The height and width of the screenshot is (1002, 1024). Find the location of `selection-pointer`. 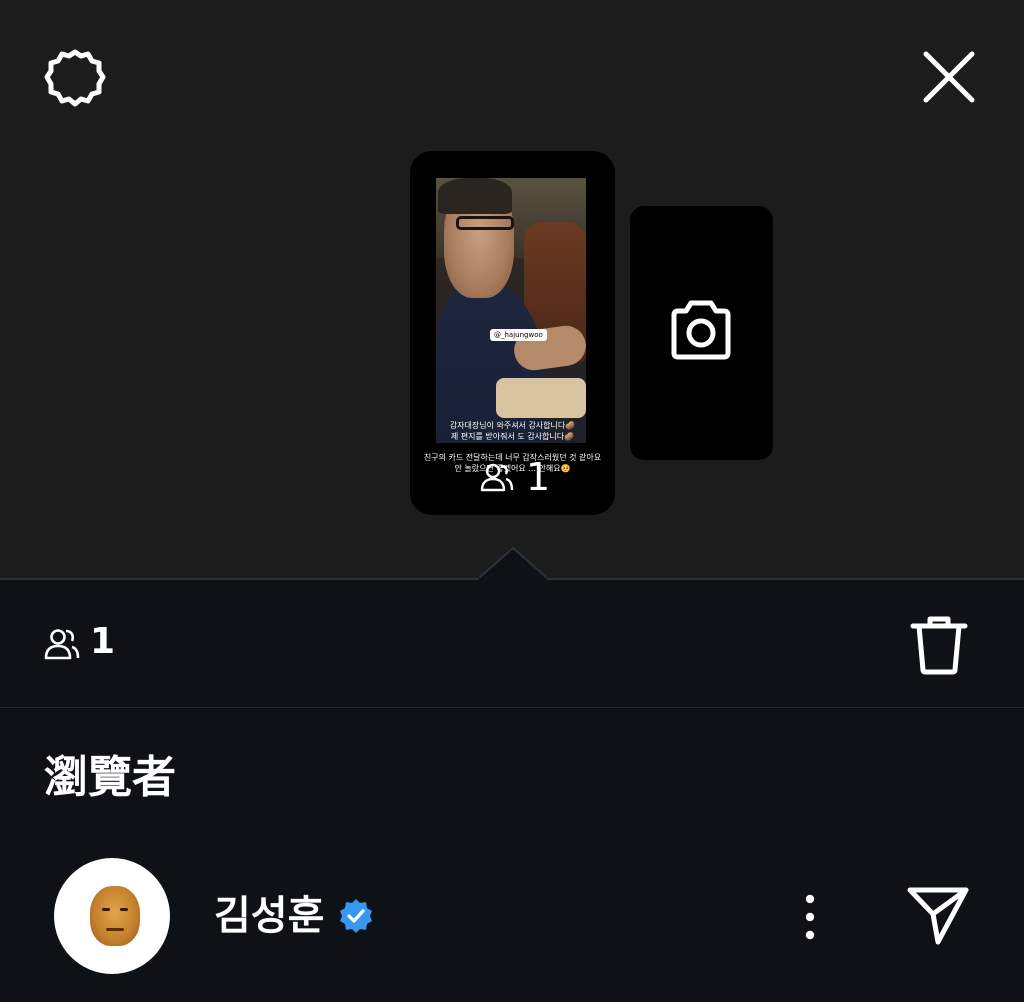

selection-pointer is located at coordinates (513, 563).